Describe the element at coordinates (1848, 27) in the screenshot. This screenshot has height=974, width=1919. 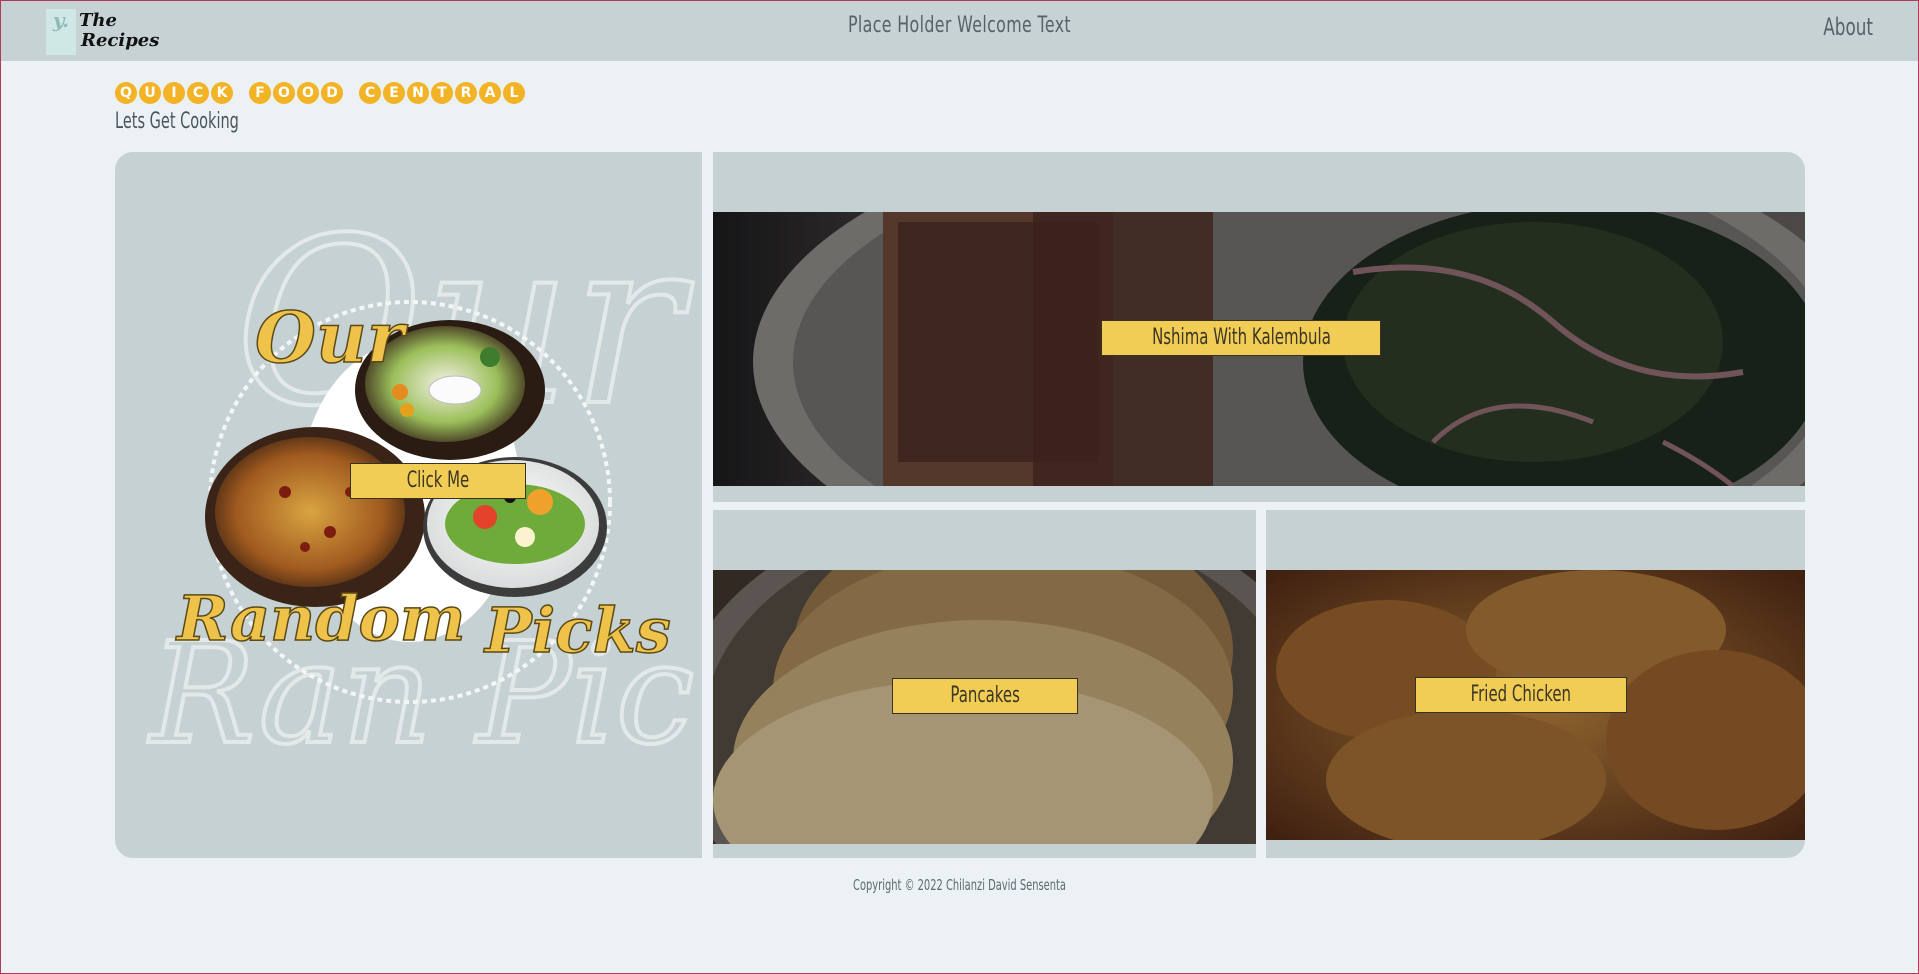
I see `about-link: About` at that location.